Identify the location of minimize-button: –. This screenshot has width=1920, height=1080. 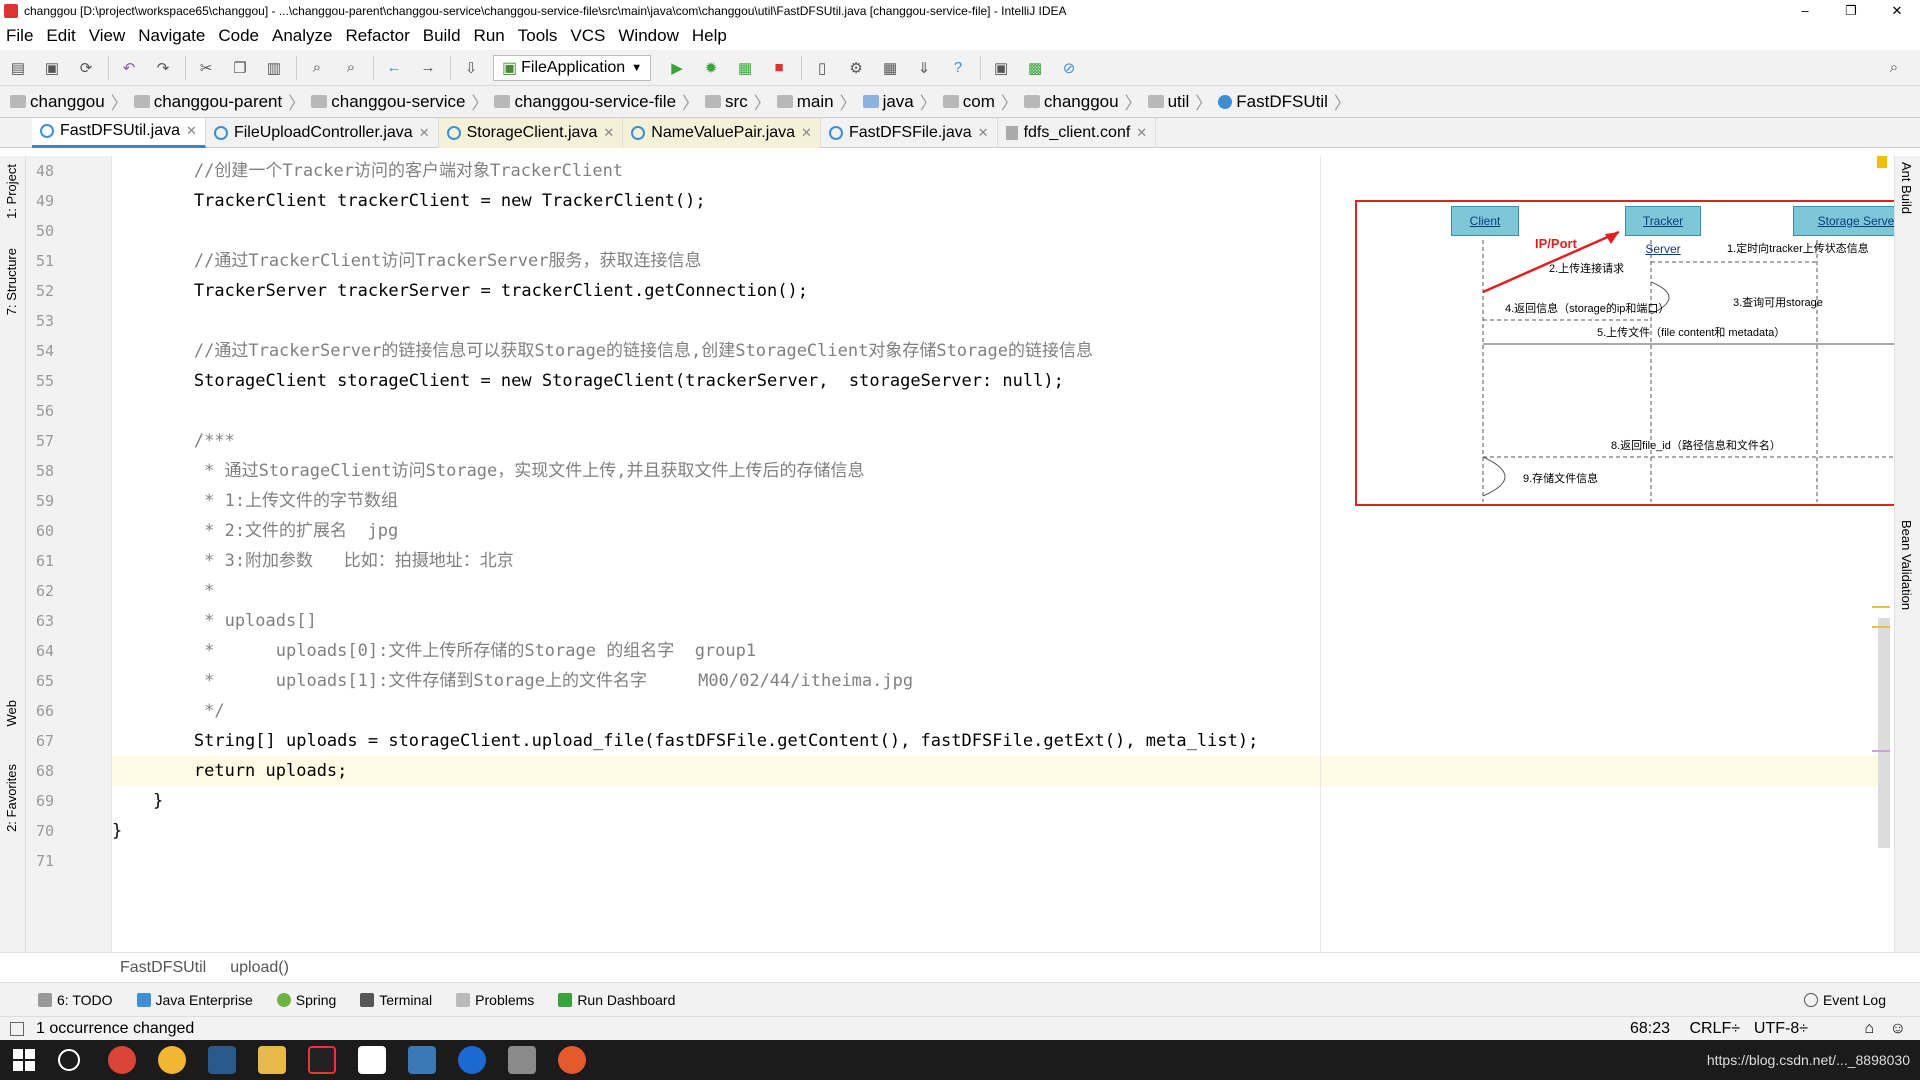
(1805, 11).